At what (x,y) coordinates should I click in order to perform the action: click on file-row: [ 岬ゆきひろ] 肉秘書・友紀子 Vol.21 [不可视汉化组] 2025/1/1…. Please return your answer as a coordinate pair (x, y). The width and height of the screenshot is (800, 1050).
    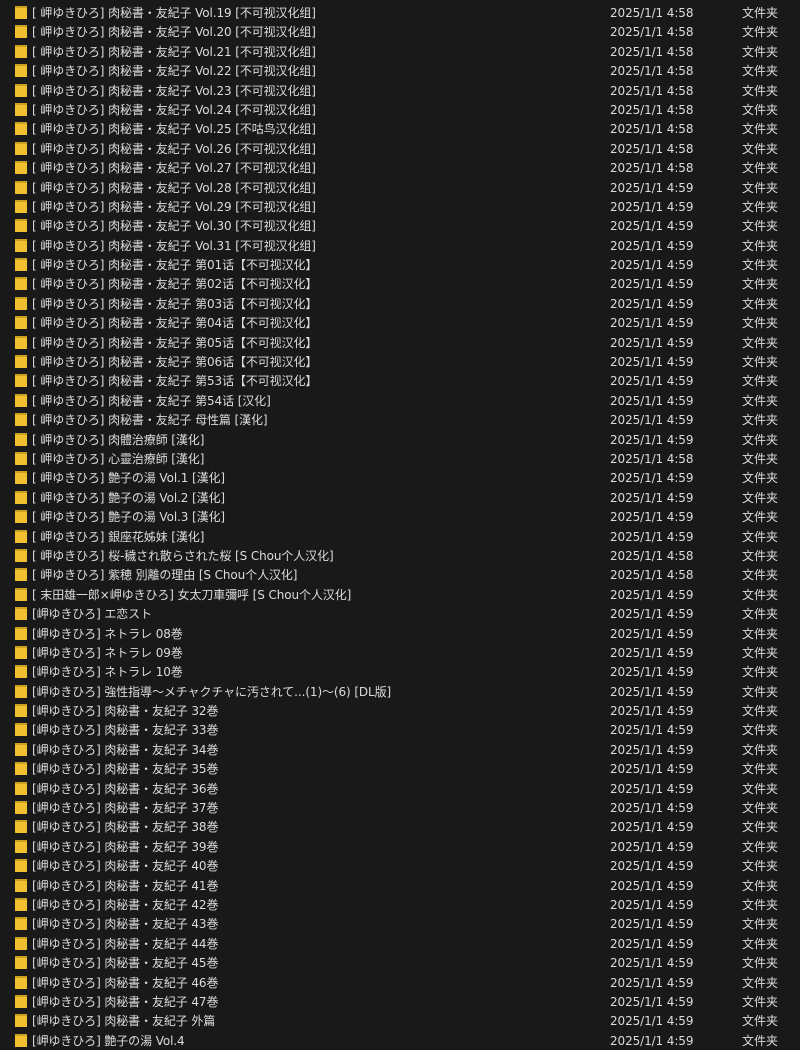
    Looking at the image, I should click on (400, 51).